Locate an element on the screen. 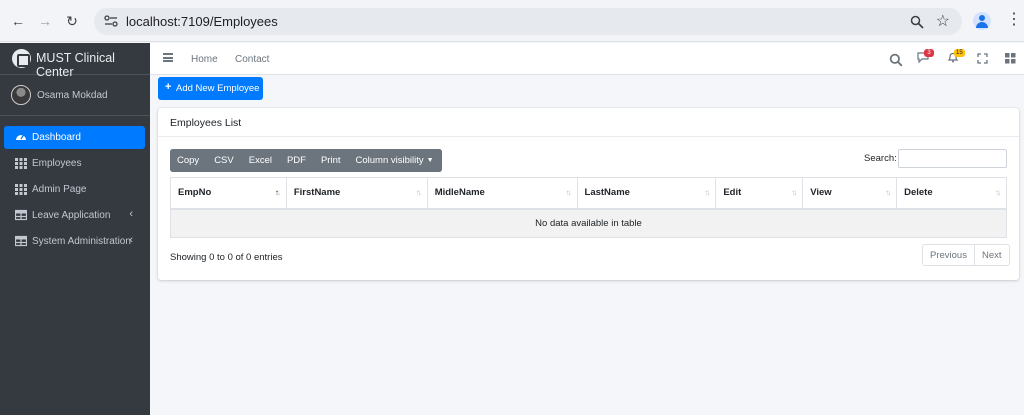 The width and height of the screenshot is (1024, 415). sidebar-item-label: System Administration is located at coordinates (81, 241).